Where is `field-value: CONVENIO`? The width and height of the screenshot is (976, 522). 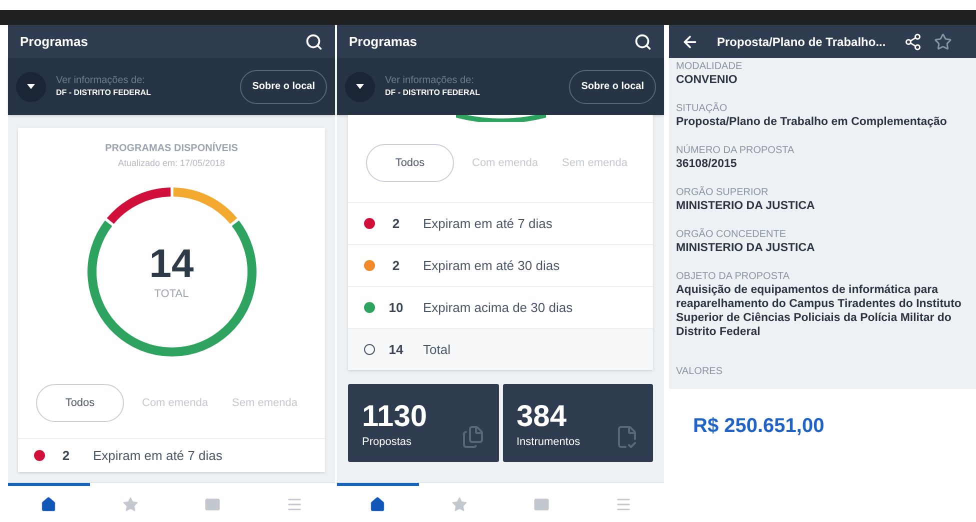
field-value: CONVENIO is located at coordinates (707, 80).